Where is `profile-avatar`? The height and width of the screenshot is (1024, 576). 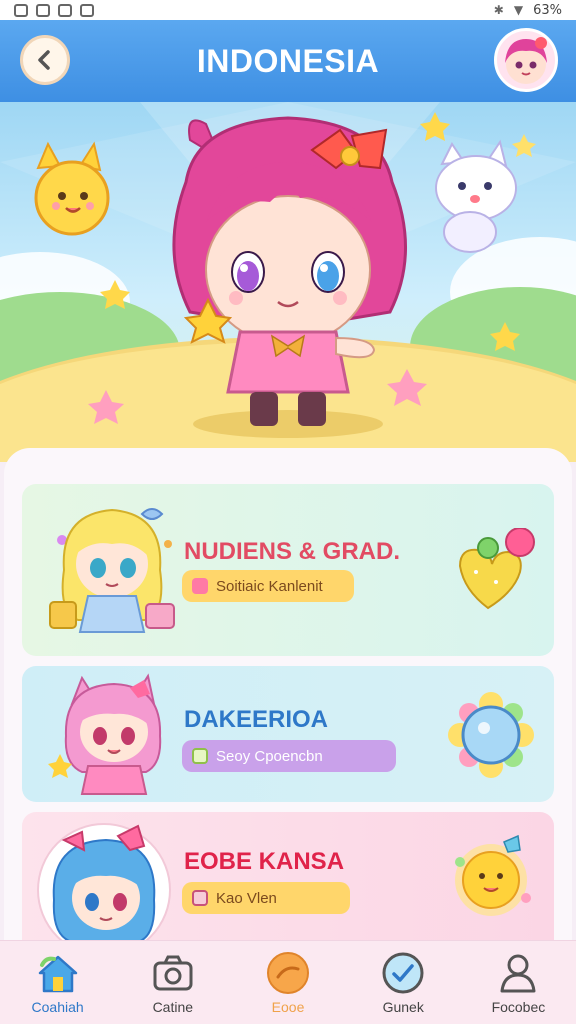
profile-avatar is located at coordinates (526, 60).